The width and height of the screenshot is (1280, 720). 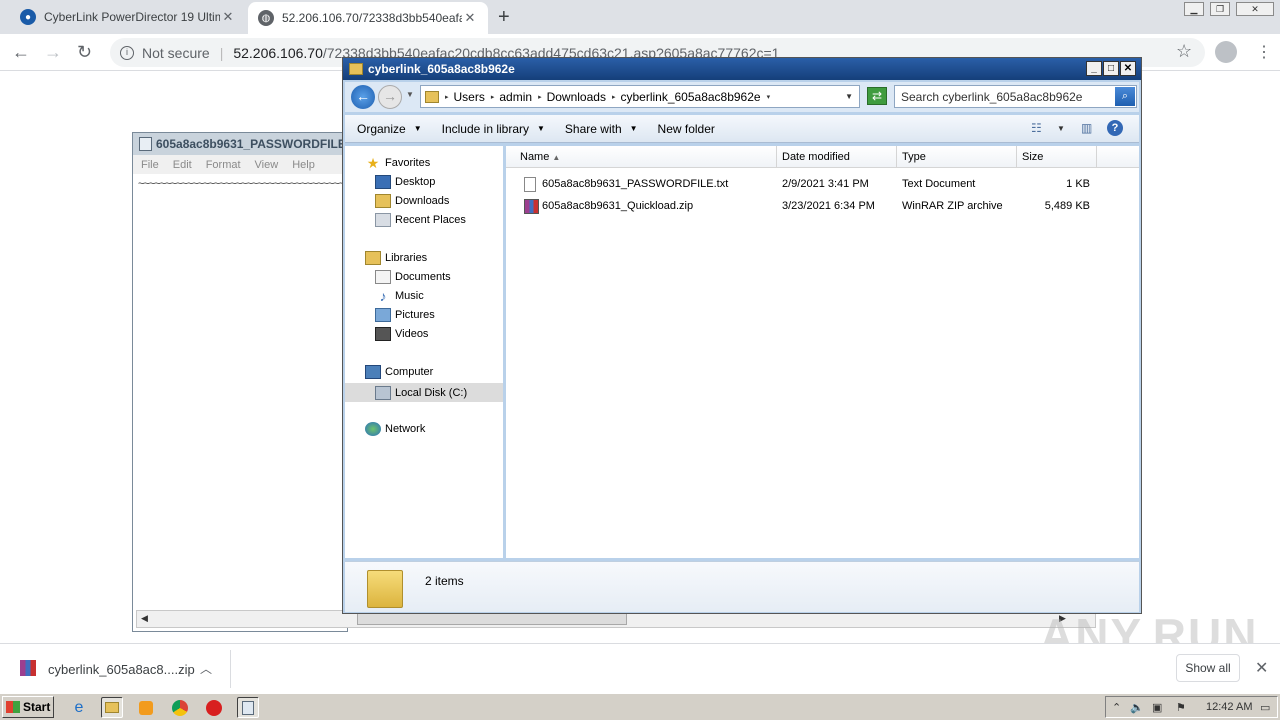 What do you see at coordinates (420, 220) in the screenshot?
I see `nav-recent-places: Recent Places` at bounding box center [420, 220].